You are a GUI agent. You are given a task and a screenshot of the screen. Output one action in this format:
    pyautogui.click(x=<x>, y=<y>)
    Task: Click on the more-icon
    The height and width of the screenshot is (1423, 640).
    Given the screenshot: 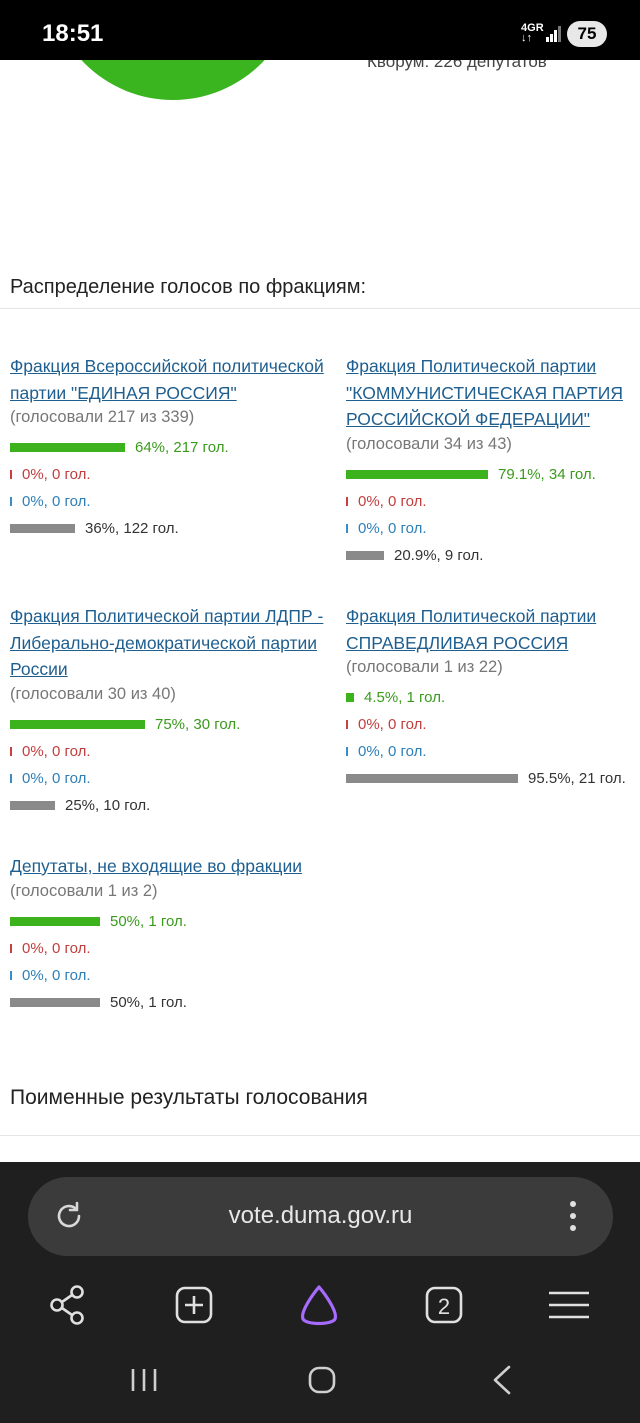 What is the action you would take?
    pyautogui.click(x=573, y=1216)
    